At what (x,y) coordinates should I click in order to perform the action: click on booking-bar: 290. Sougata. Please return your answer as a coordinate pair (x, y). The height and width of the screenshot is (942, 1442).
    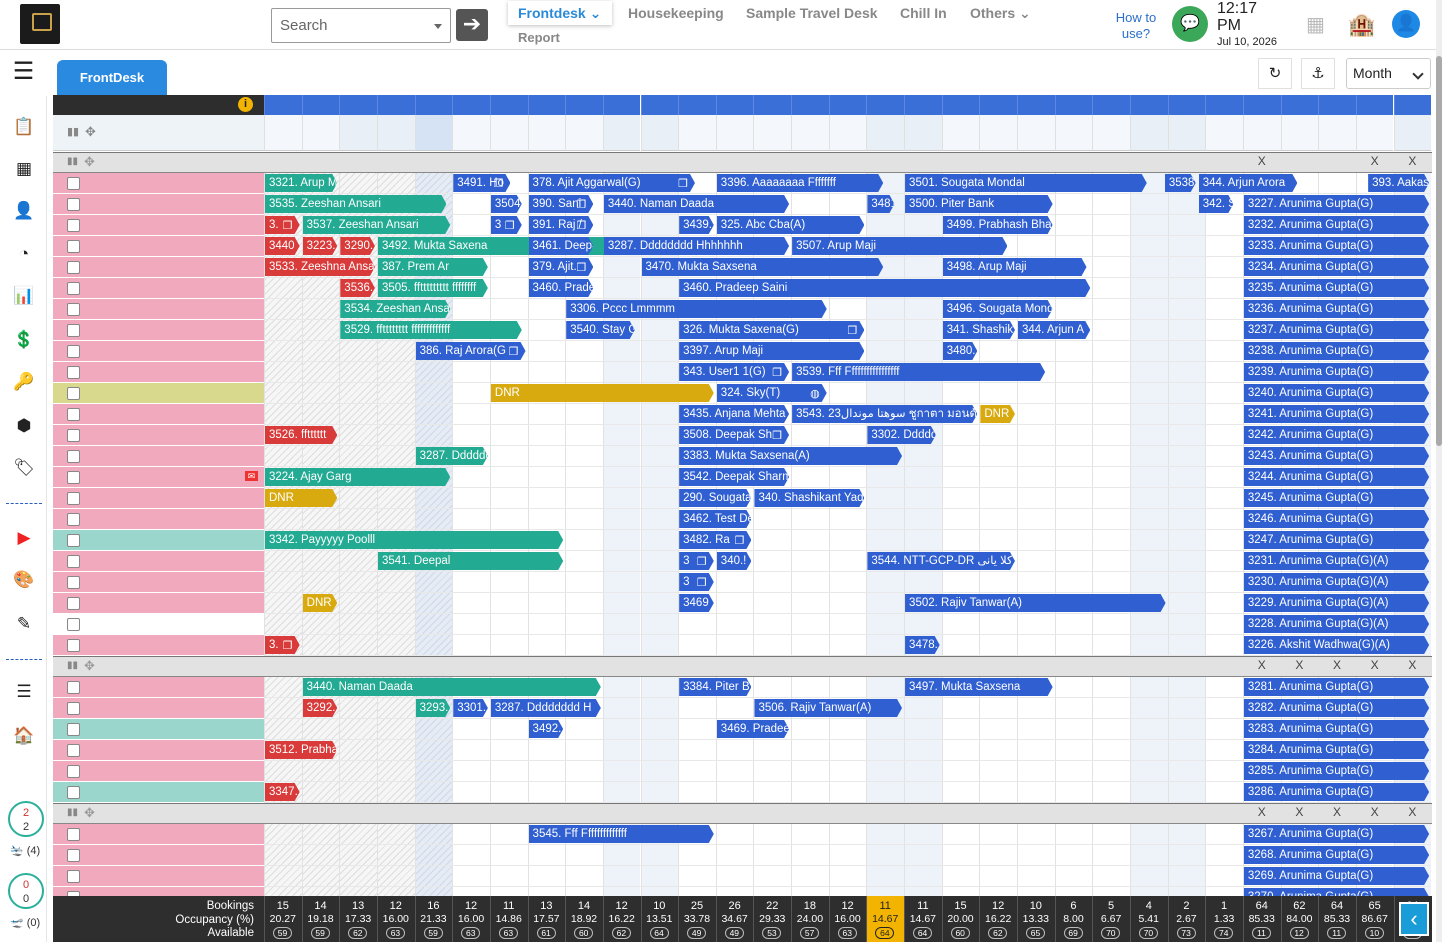
    Looking at the image, I should click on (715, 498).